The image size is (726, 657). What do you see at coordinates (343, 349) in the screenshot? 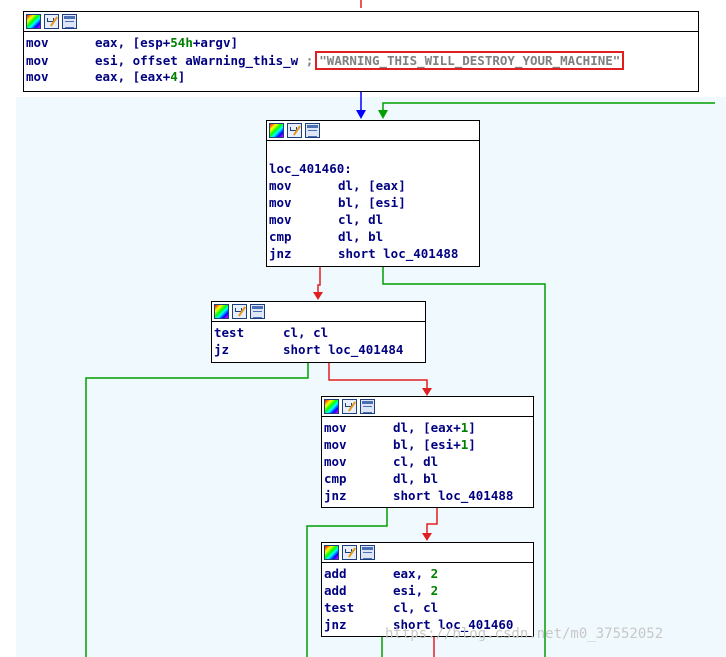
I see `operands: short loc_401484` at bounding box center [343, 349].